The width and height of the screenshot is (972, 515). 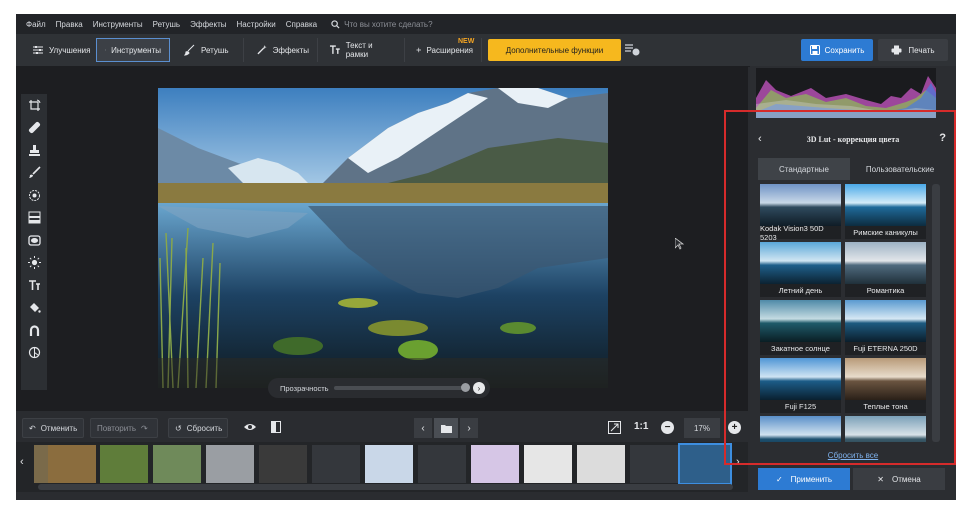 I want to click on help-icon: ?, so click(x=942, y=138).